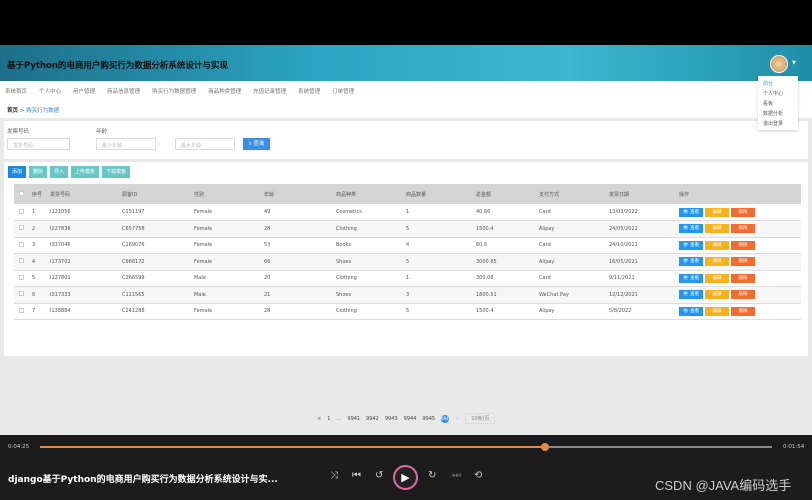  What do you see at coordinates (12, 111) in the screenshot?
I see `breadcrumb-home: 首页` at bounding box center [12, 111].